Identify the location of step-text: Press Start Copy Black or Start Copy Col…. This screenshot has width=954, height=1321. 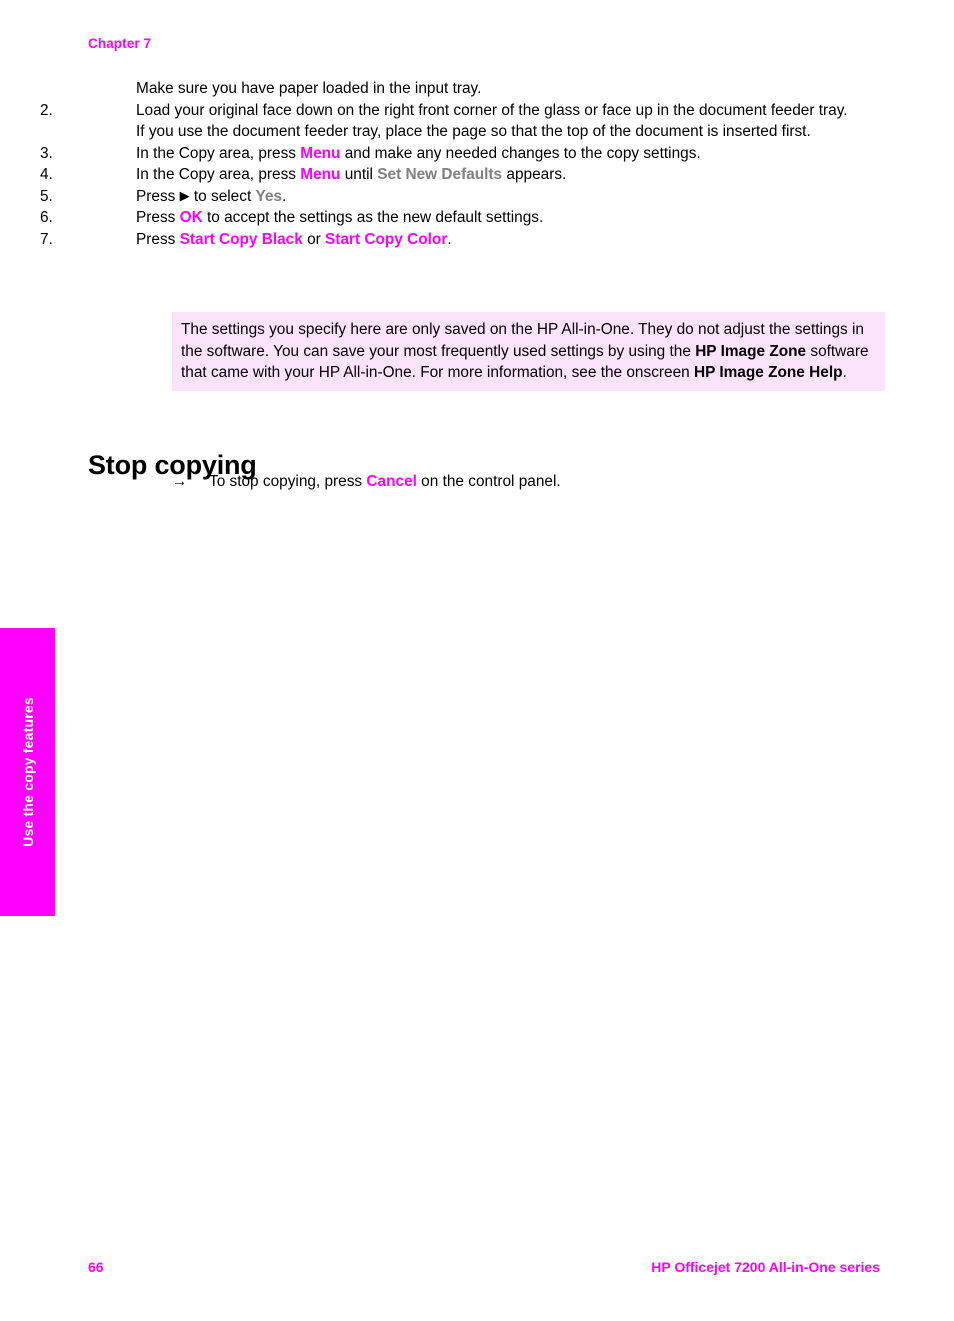
(294, 239).